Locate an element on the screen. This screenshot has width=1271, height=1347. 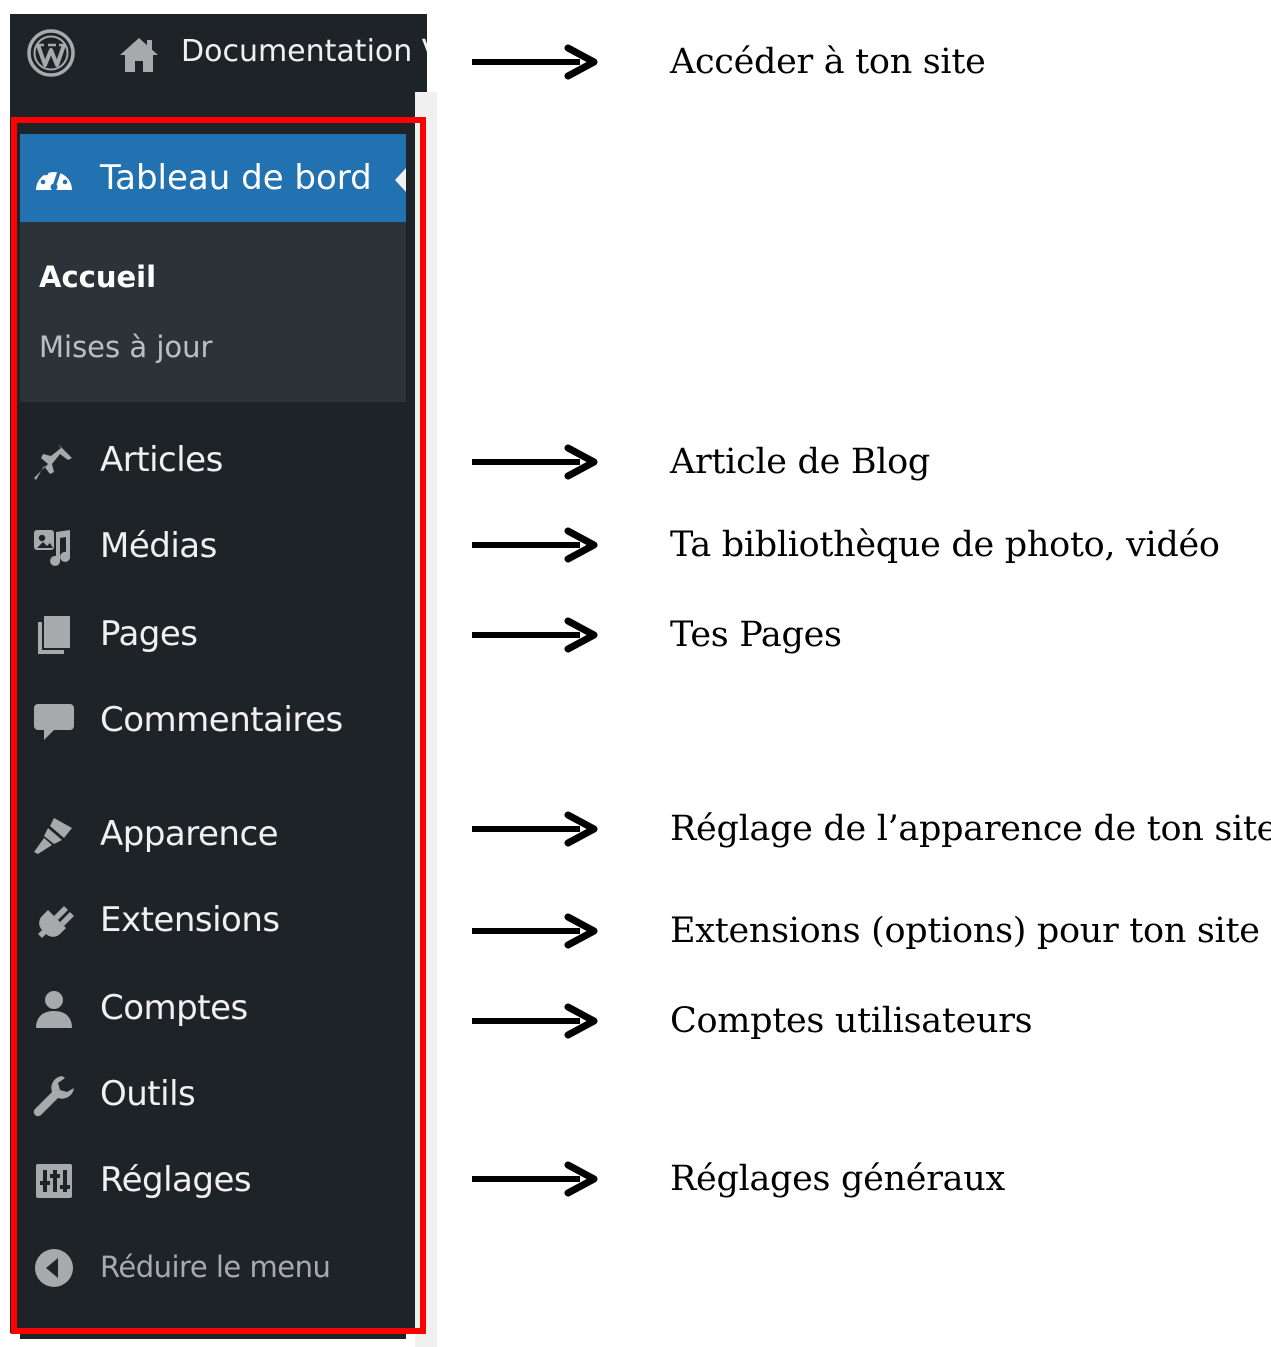
annotation-extensions: Extensions (options) pour ton site is located at coordinates (965, 931).